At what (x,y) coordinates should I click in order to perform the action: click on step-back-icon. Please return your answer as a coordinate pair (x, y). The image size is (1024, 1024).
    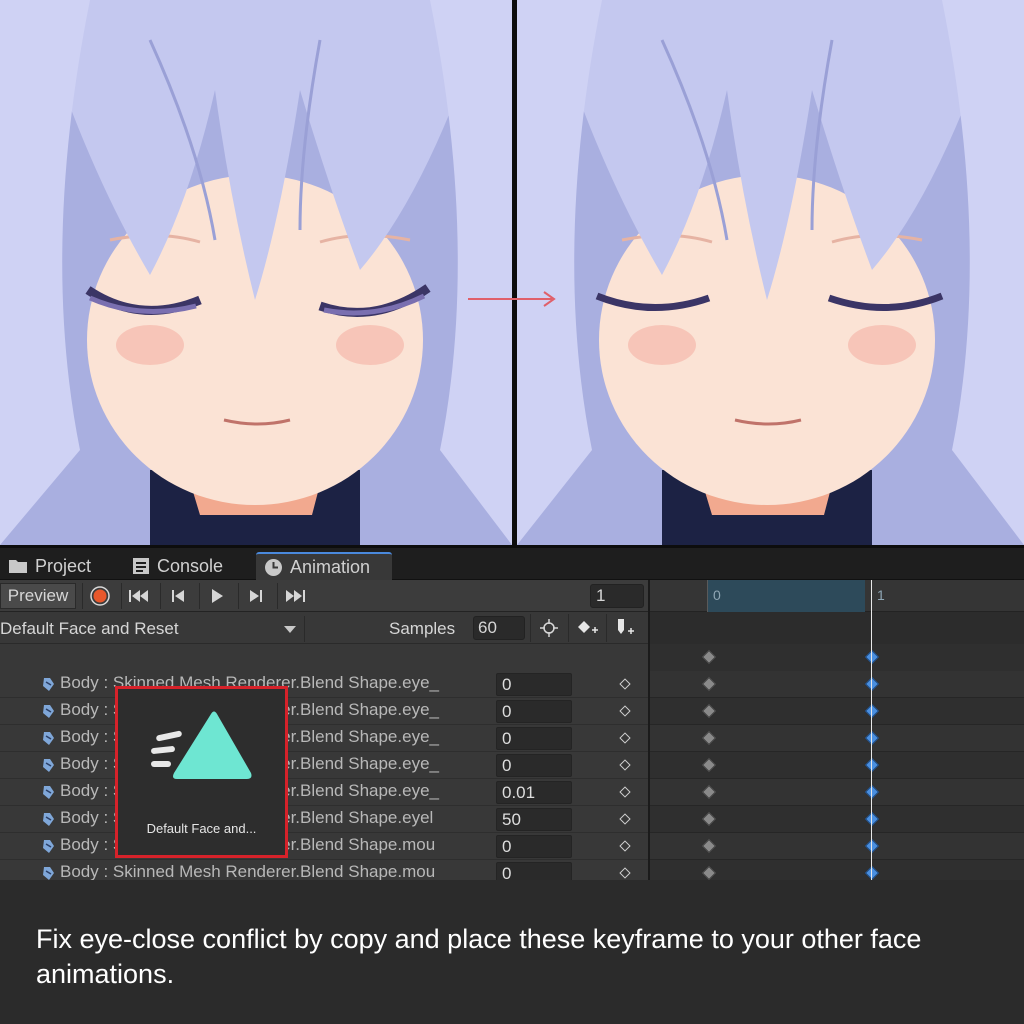
    Looking at the image, I should click on (177, 596).